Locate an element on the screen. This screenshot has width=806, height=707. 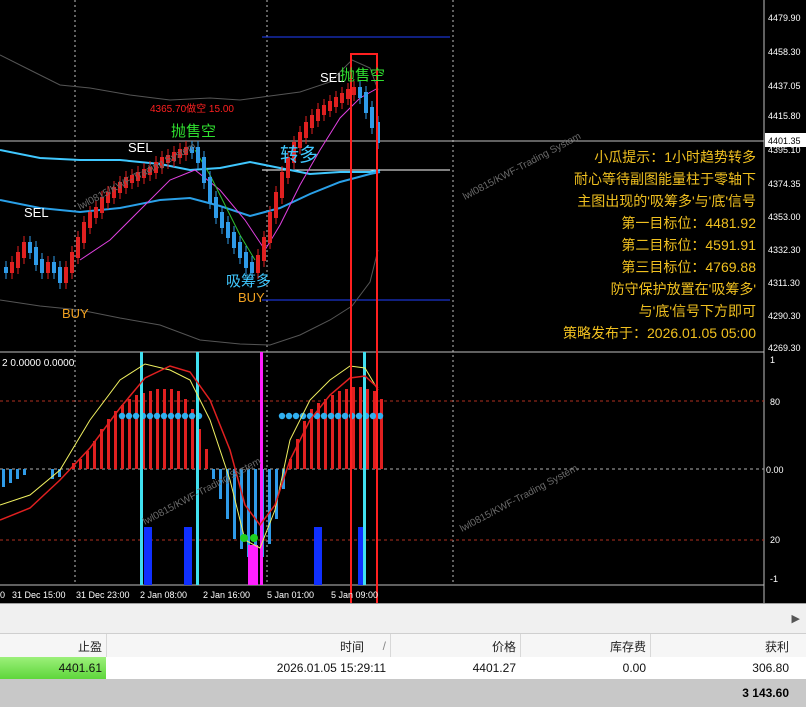
price-marker: 4401.35 is located at coordinates (784, 141).